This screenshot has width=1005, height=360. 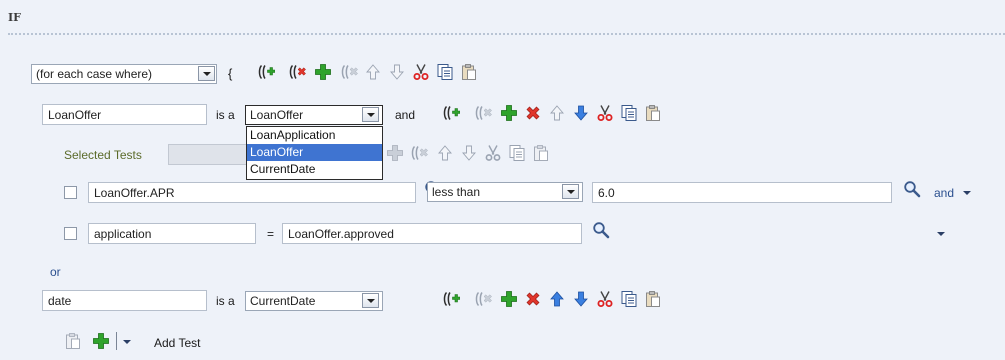 What do you see at coordinates (493, 153) in the screenshot?
I see `cut-disabled-icon` at bounding box center [493, 153].